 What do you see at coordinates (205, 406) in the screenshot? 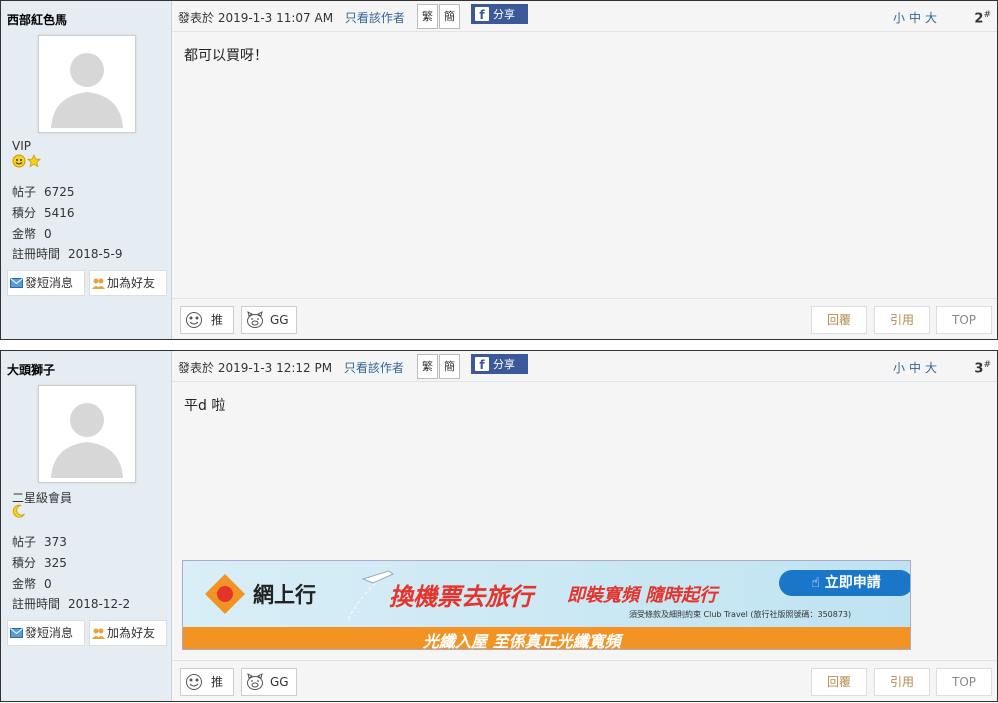
I see `post-content: 平d 啦` at bounding box center [205, 406].